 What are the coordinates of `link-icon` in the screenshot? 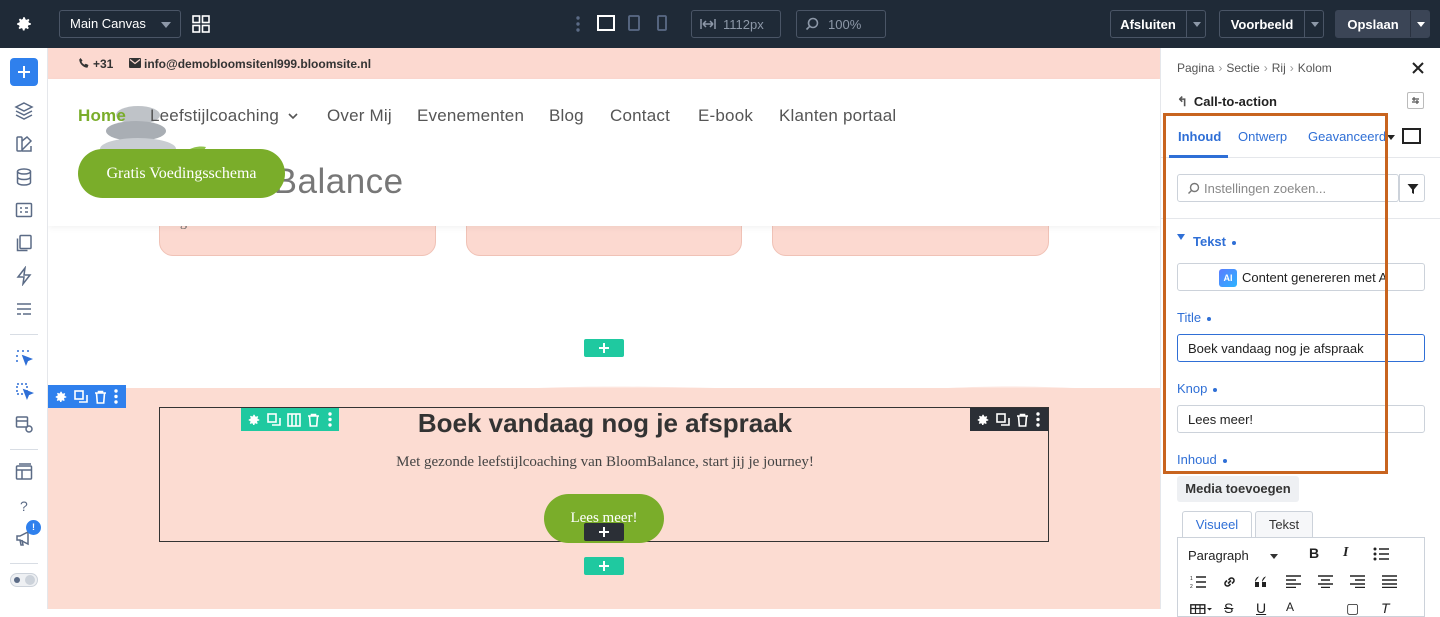 It's located at (1229, 582).